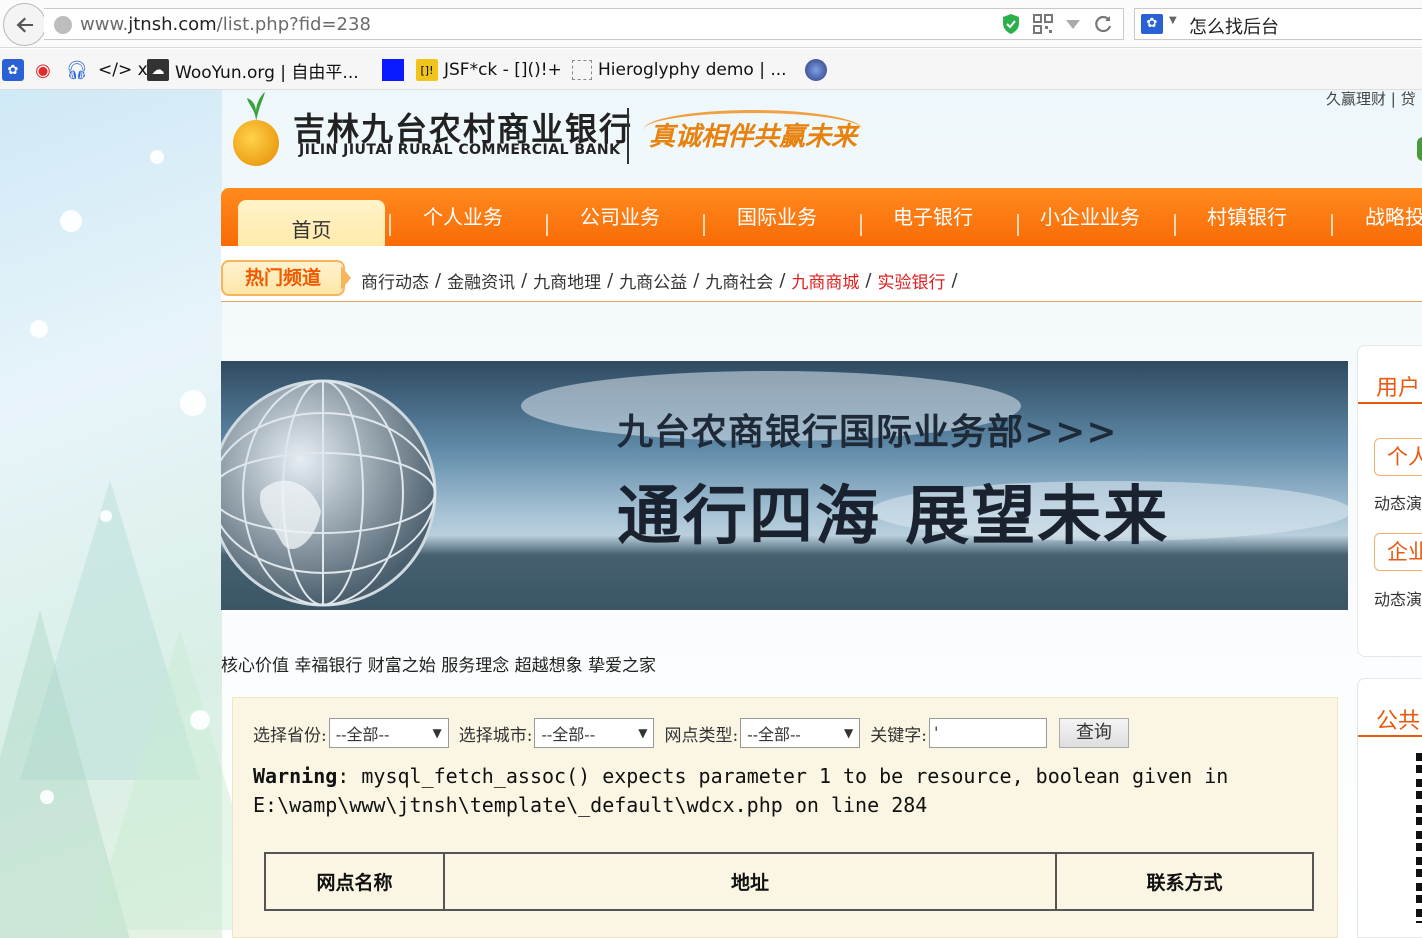 This screenshot has width=1422, height=938. What do you see at coordinates (898, 735) in the screenshot?
I see `keyword-label: 关键字:` at bounding box center [898, 735].